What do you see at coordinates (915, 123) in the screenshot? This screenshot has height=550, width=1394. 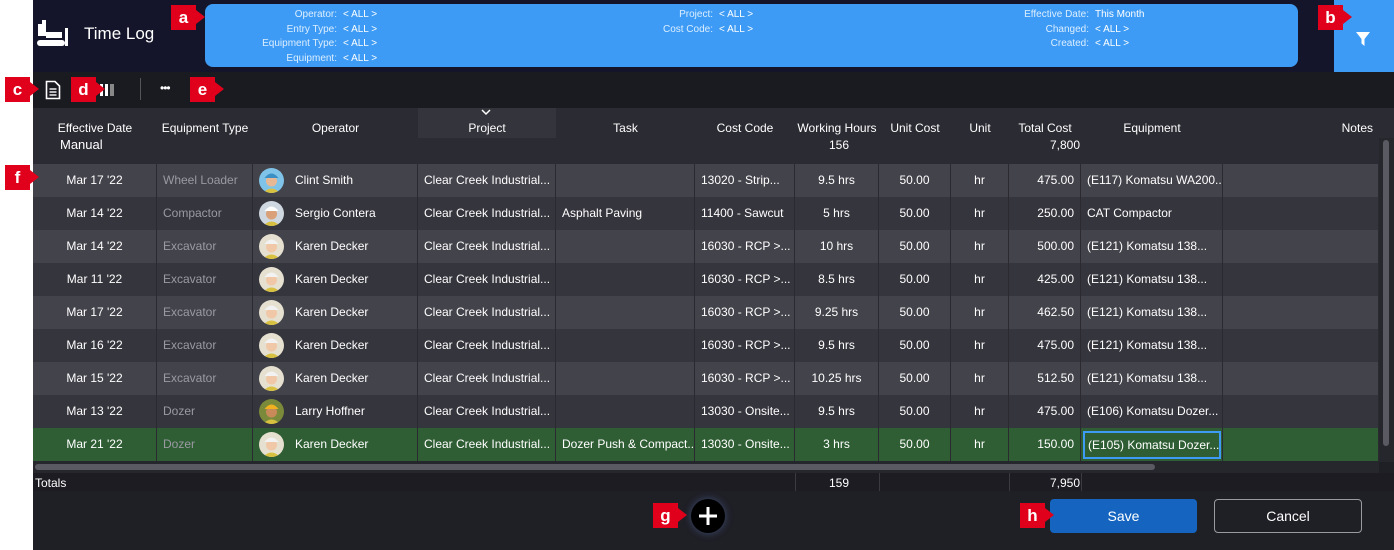 I see `column-header-unit-cost: Unit Cost` at bounding box center [915, 123].